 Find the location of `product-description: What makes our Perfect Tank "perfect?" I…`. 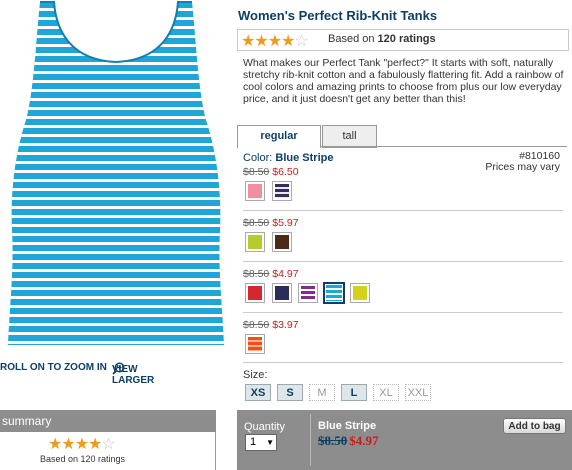

product-description: What makes our Perfect Tank "perfect?" I… is located at coordinates (403, 81).